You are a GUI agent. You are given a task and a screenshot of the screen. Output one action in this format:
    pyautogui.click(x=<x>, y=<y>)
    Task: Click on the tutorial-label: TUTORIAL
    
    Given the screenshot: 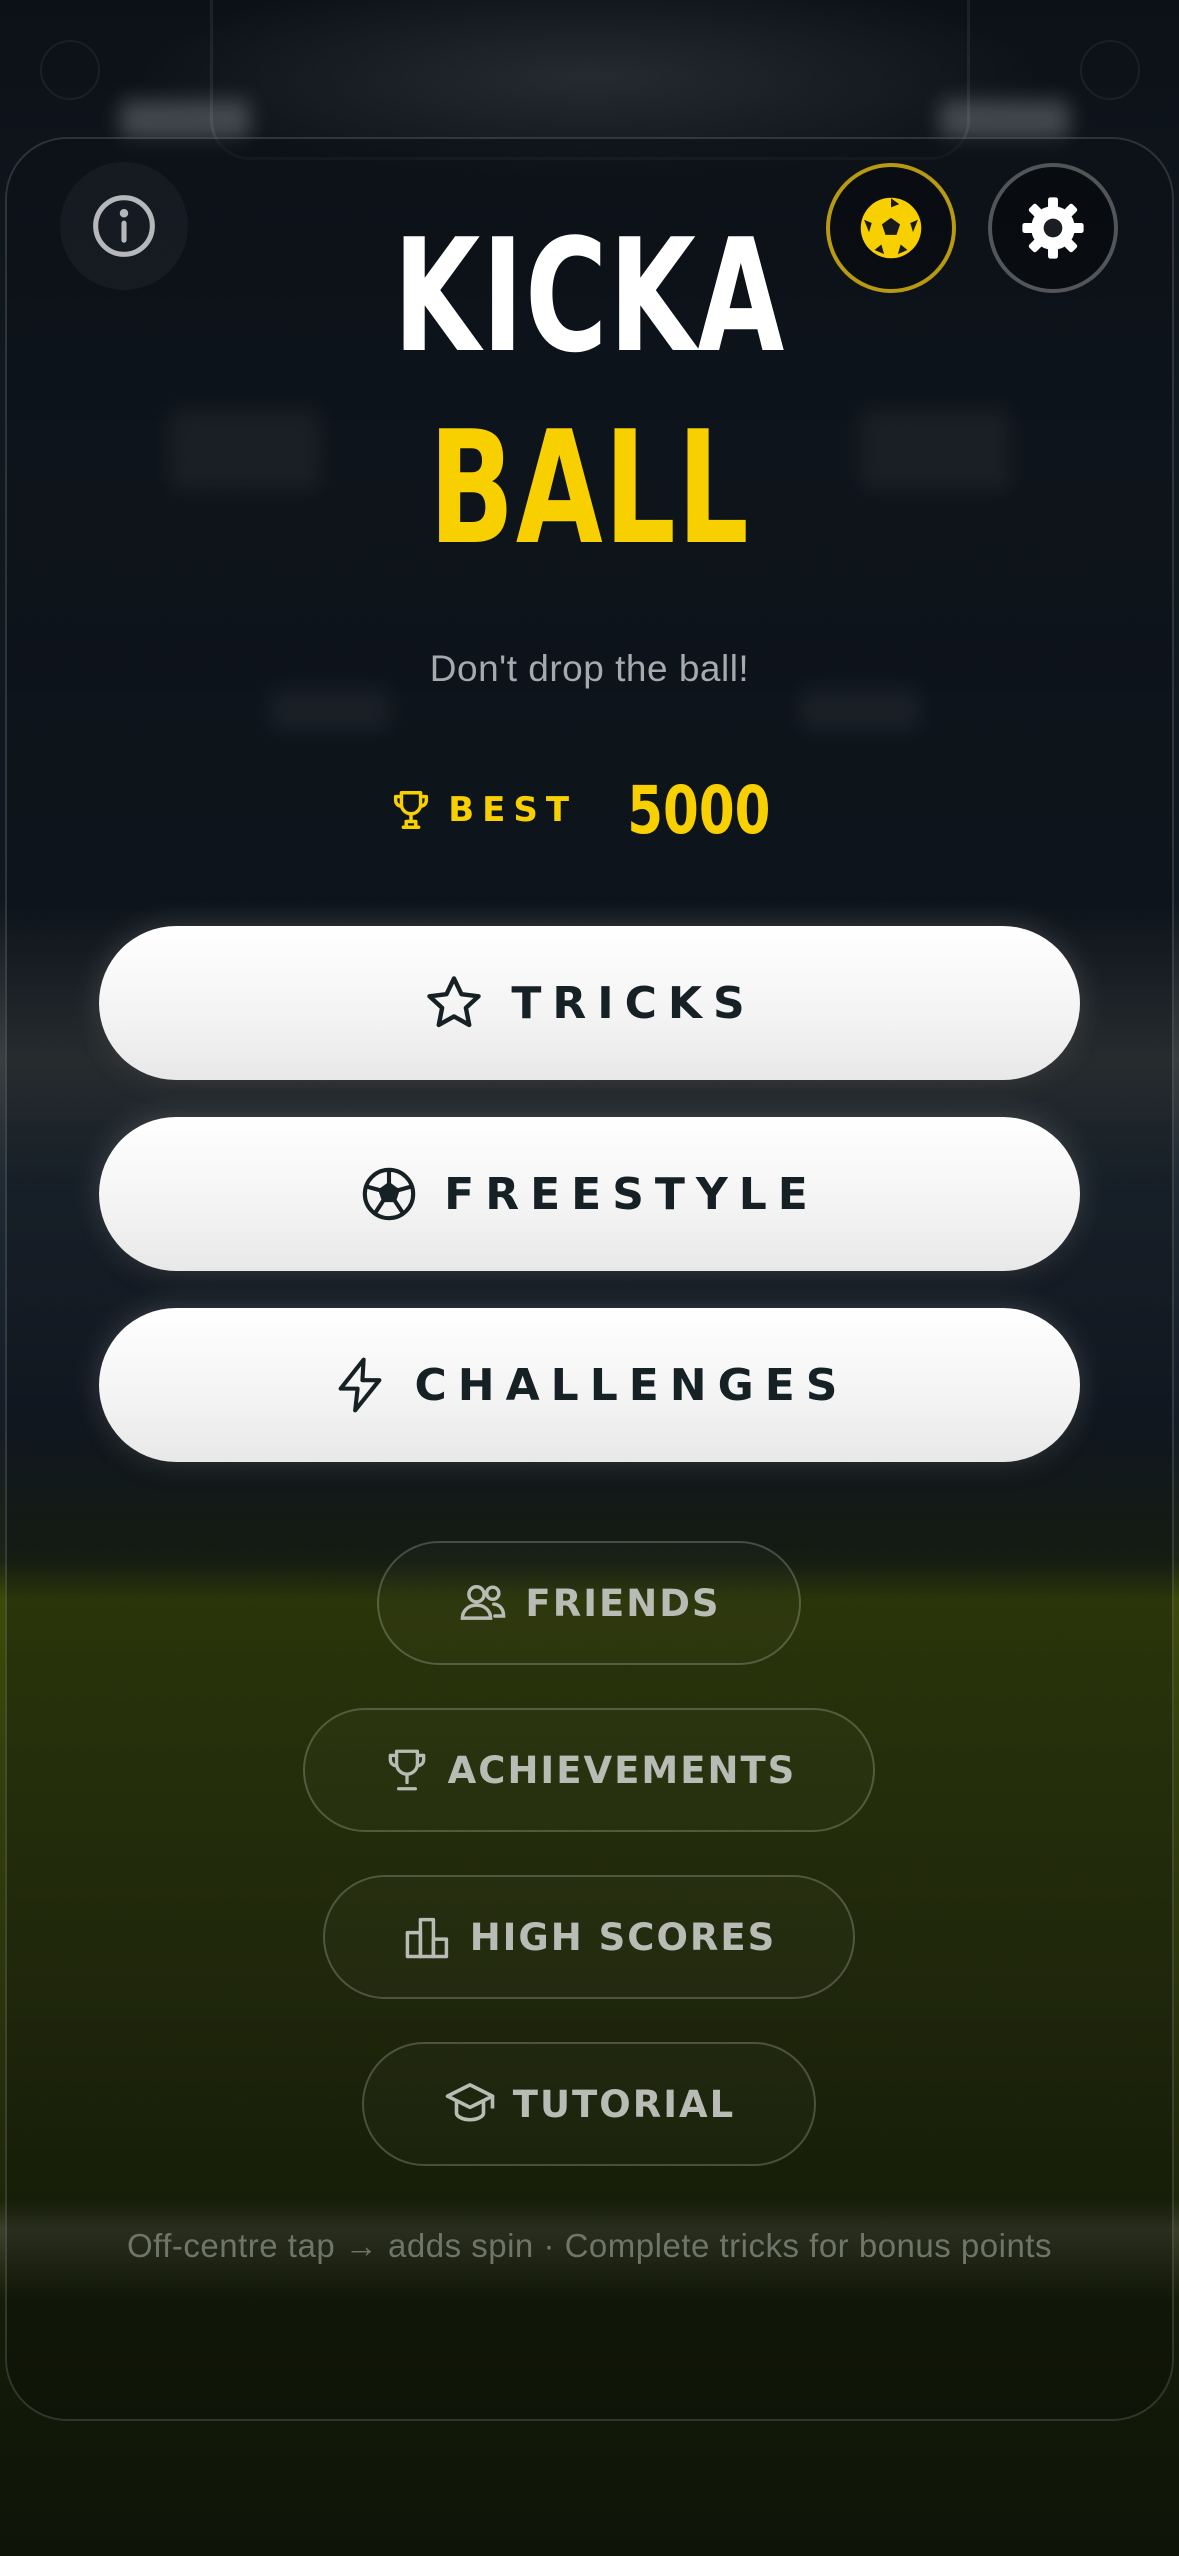 What is the action you would take?
    pyautogui.click(x=624, y=2104)
    